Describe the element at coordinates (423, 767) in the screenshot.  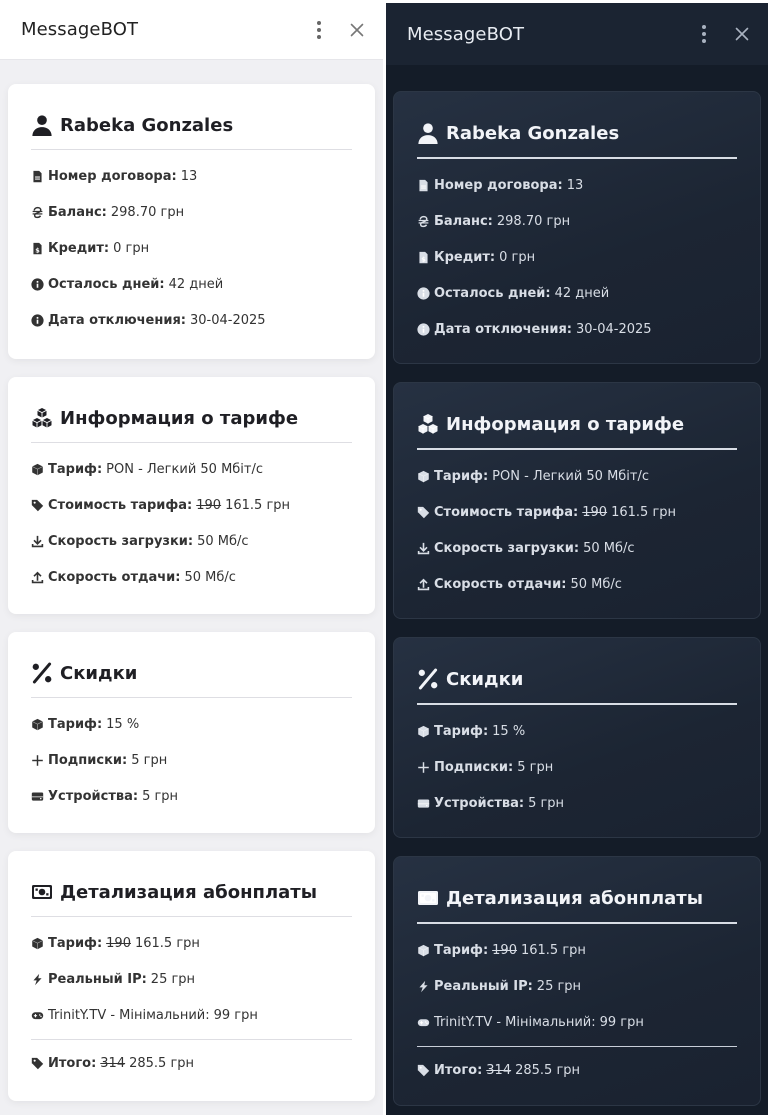
I see `plus-icon` at that location.